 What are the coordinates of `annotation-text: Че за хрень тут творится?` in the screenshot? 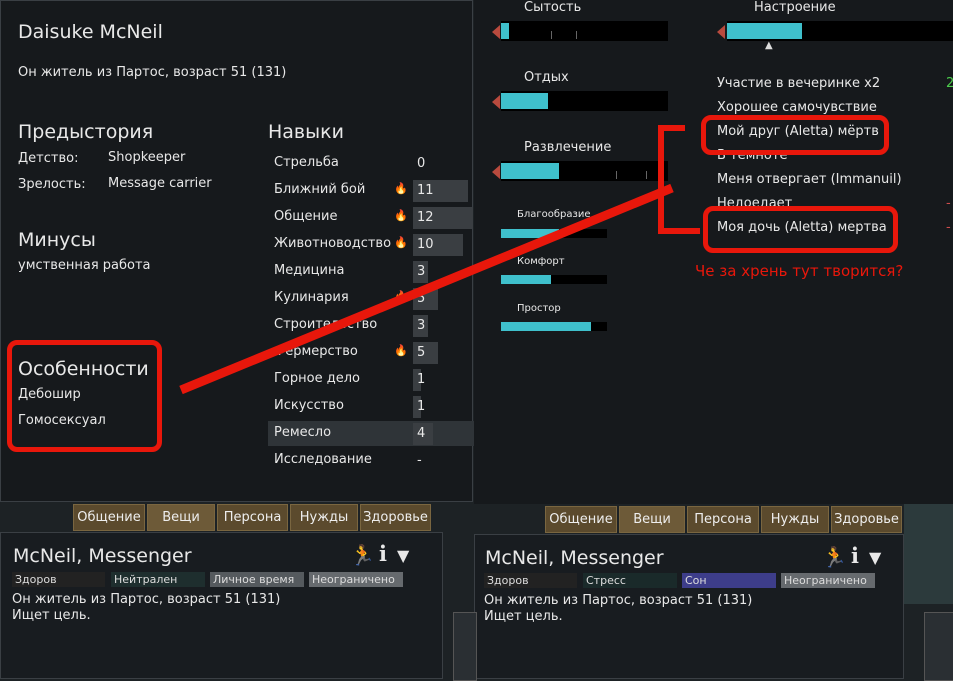 It's located at (799, 271).